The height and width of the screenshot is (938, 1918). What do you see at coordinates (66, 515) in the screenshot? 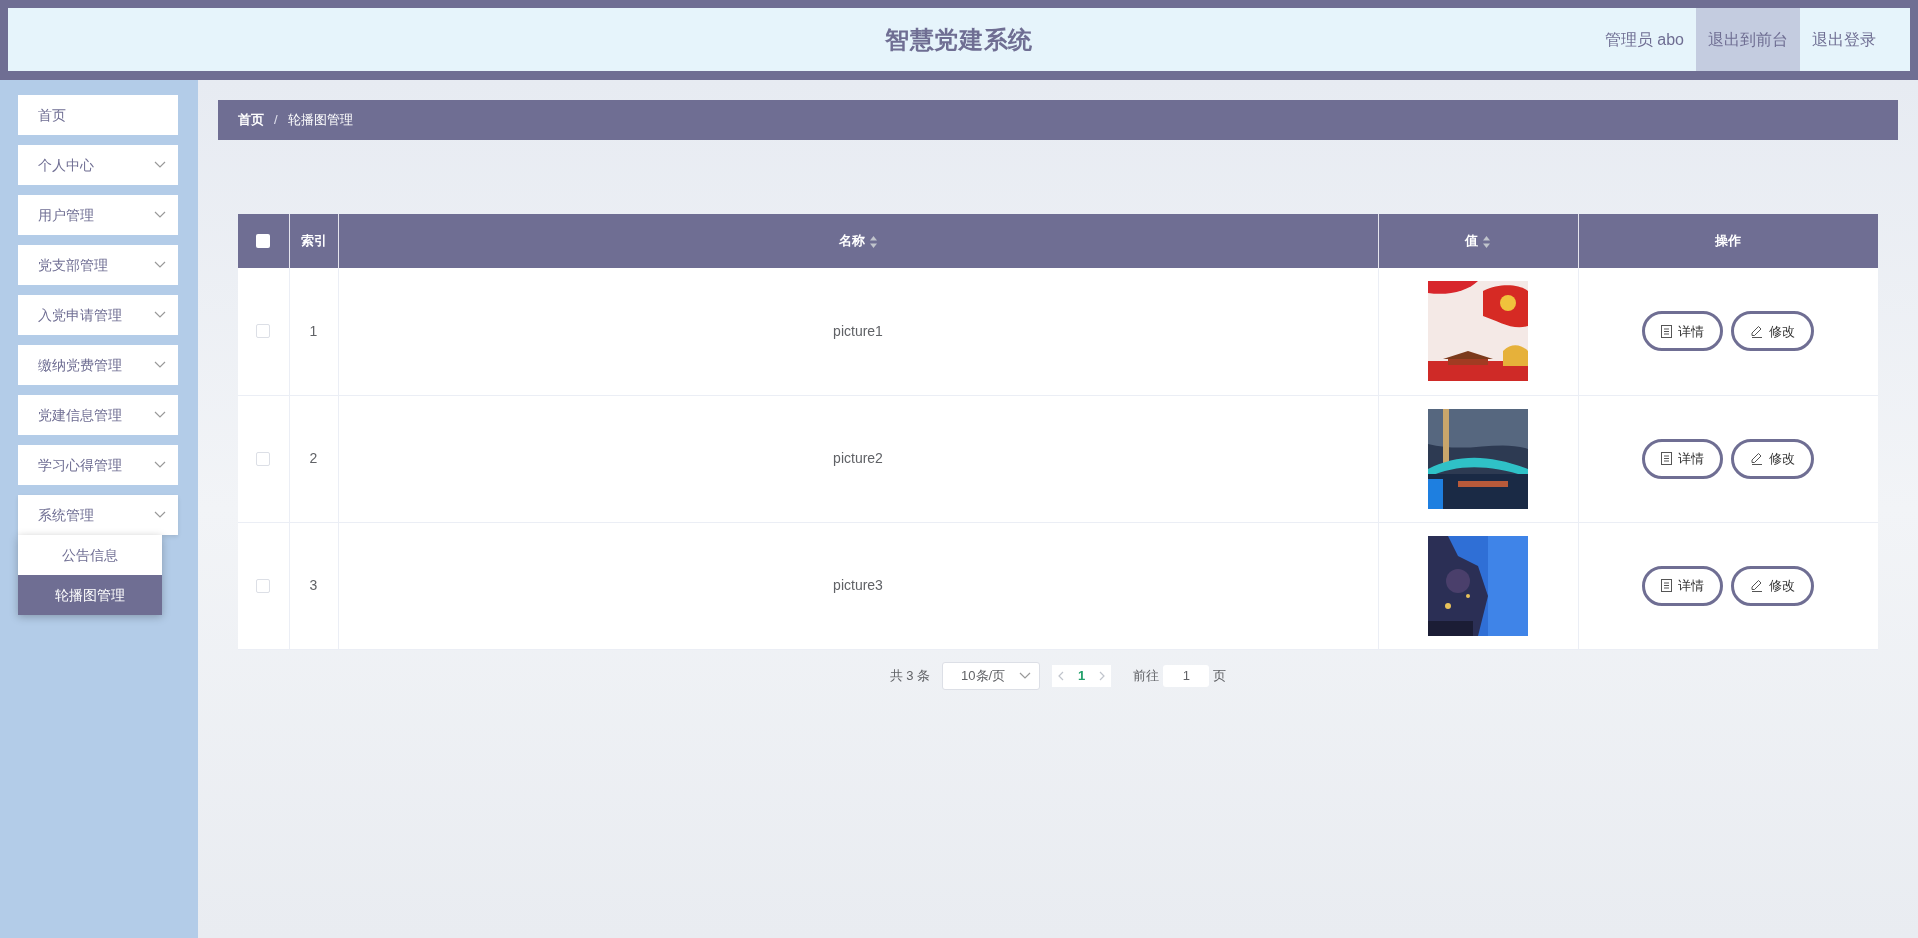
I see `sidebar-item-label: 系统管理` at bounding box center [66, 515].